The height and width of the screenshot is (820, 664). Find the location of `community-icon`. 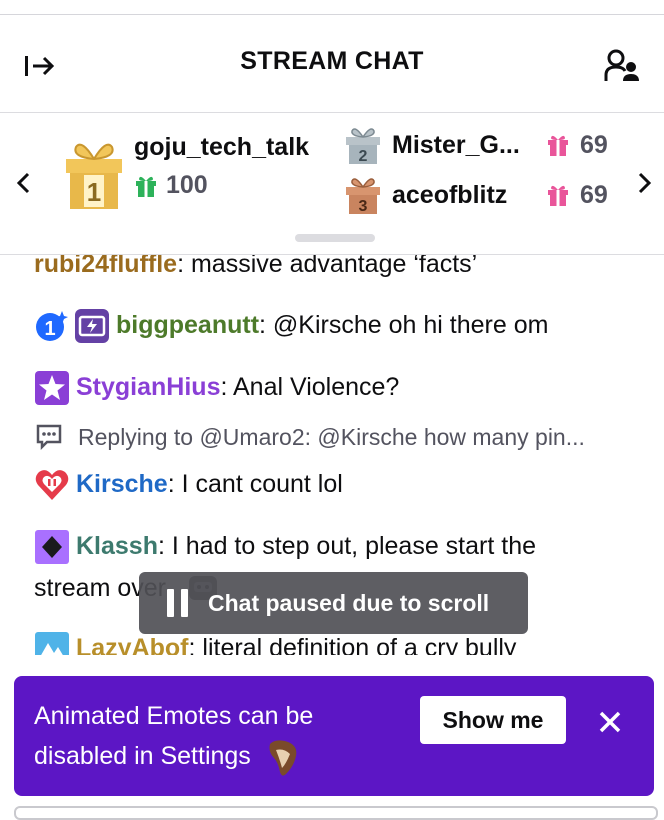

community-icon is located at coordinates (621, 65).